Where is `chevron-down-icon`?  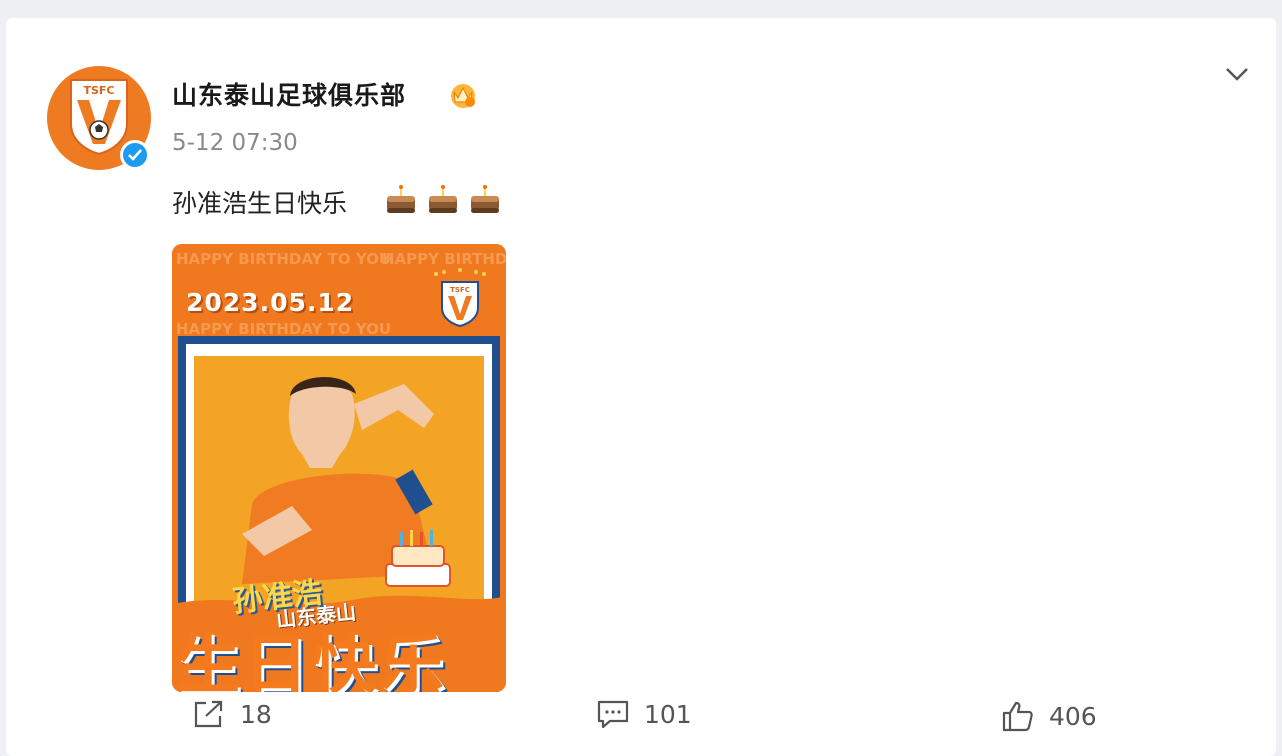 chevron-down-icon is located at coordinates (1237, 74).